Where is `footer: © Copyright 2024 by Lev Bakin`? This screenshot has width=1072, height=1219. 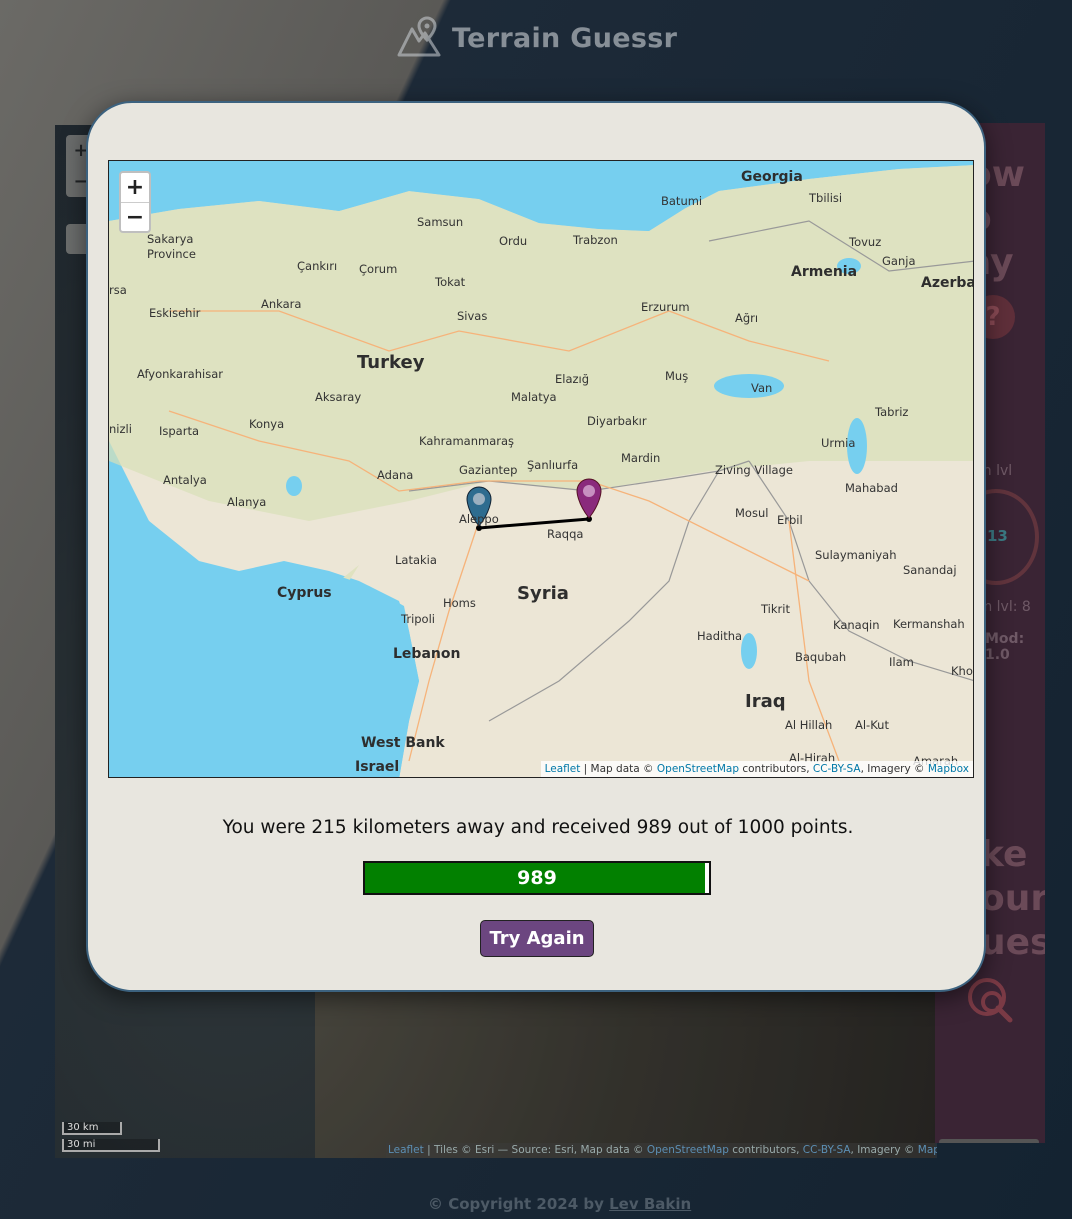 footer: © Copyright 2024 by Lev Bakin is located at coordinates (560, 1204).